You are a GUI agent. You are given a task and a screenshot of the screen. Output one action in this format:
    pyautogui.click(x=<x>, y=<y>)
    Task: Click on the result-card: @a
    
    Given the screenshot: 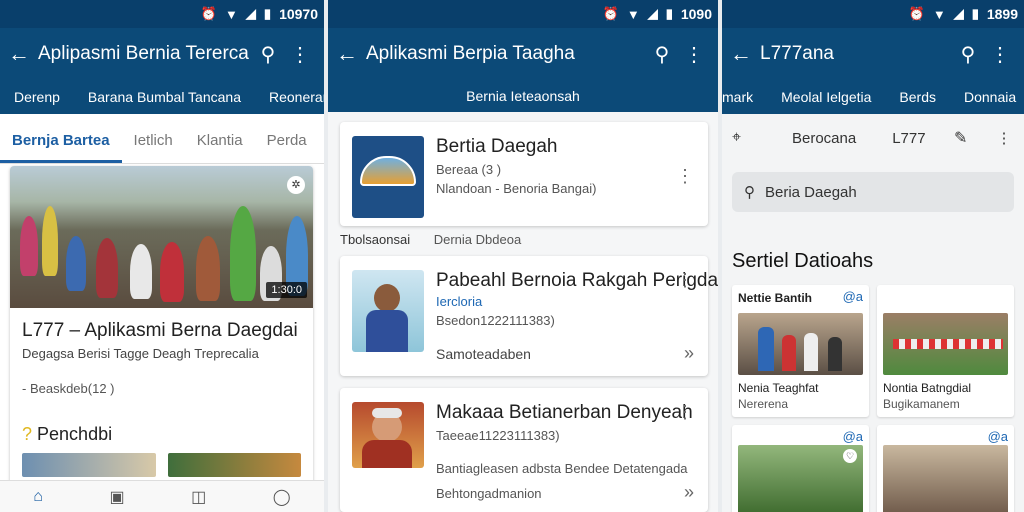 What is the action you would take?
    pyautogui.click(x=945, y=468)
    